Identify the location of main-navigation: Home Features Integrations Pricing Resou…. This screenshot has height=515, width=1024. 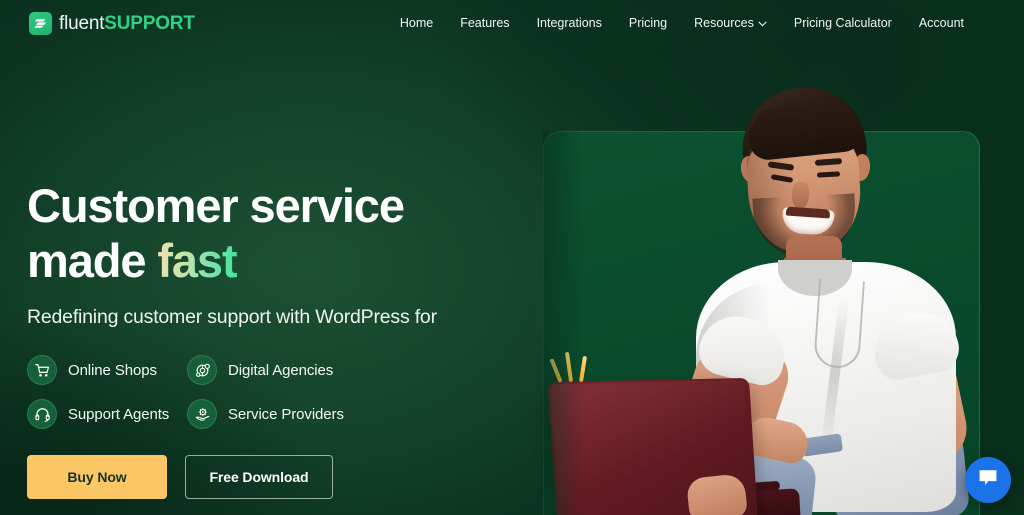
(682, 23).